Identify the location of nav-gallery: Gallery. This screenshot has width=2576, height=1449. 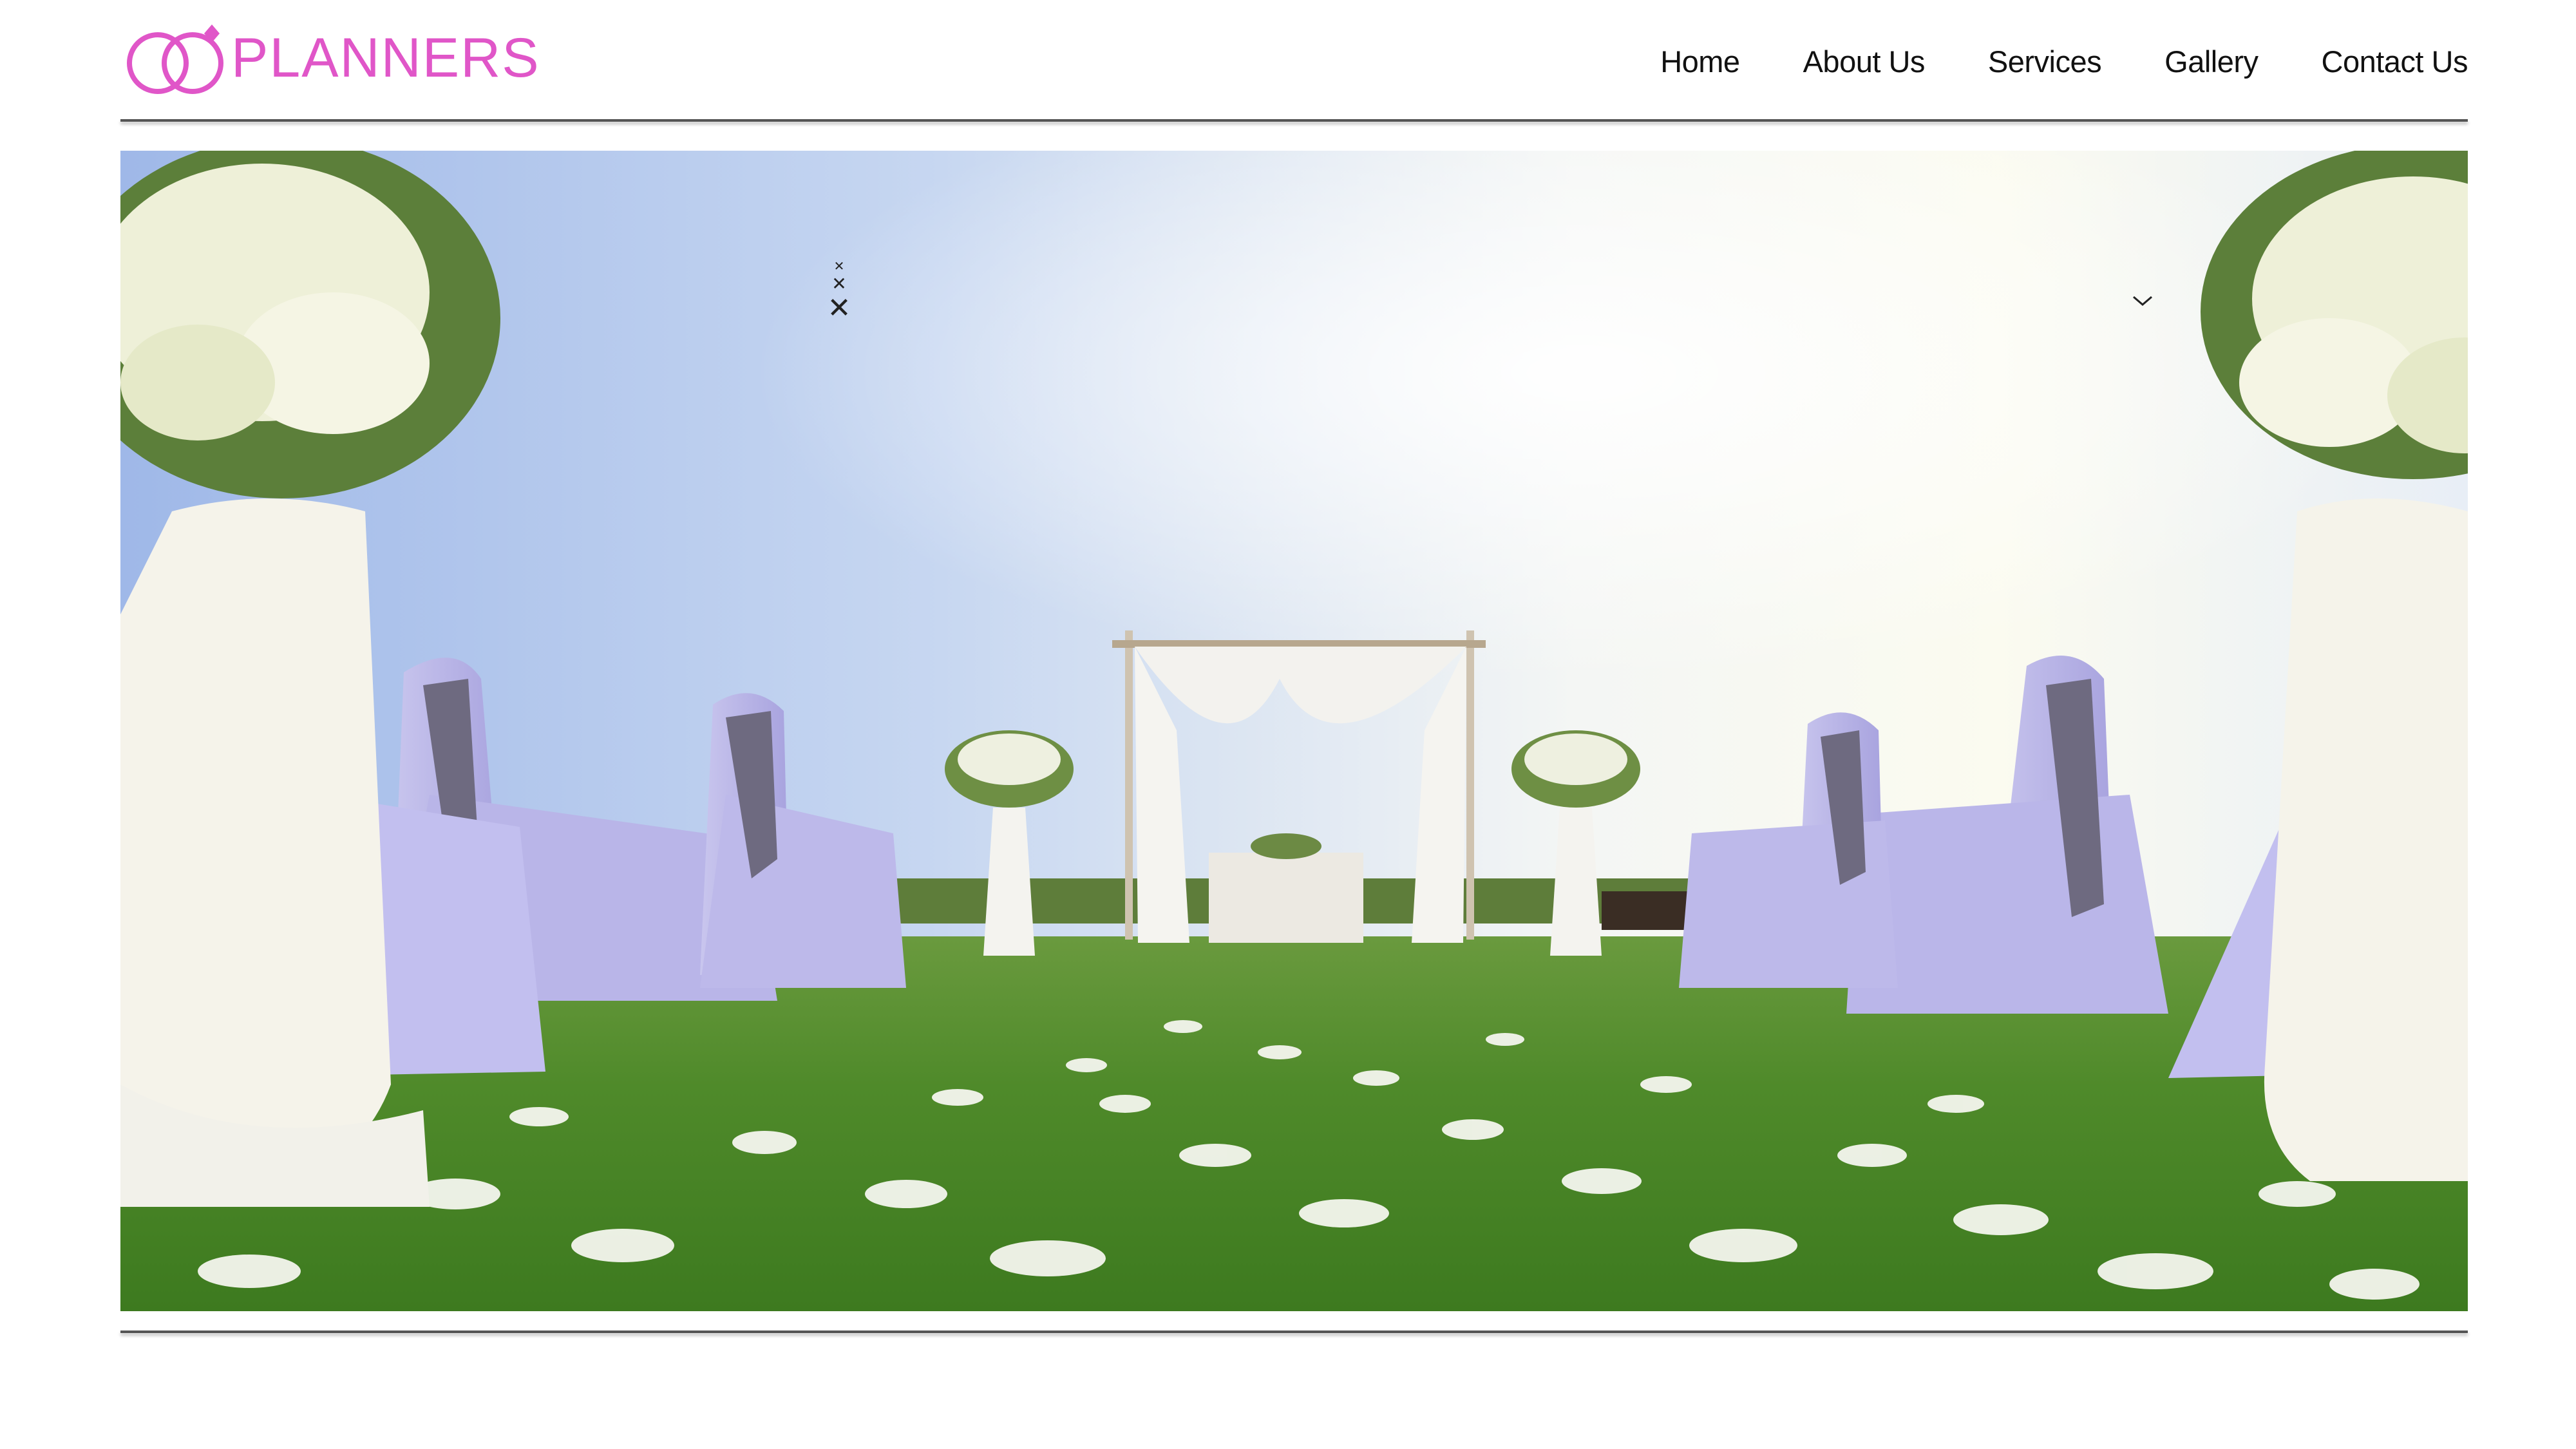
(2211, 62).